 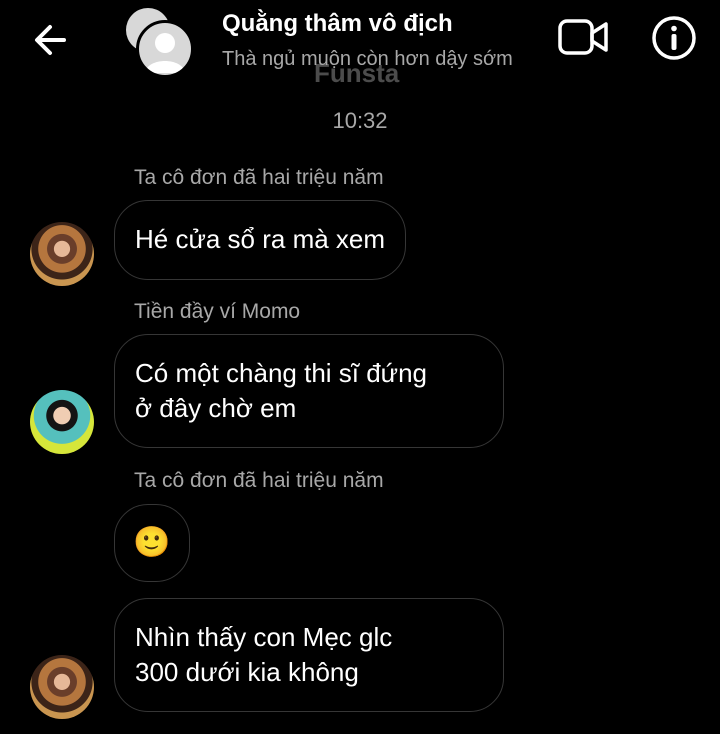 I want to click on message-bubble: Hé cửa sổ ra mà xem, so click(x=260, y=240).